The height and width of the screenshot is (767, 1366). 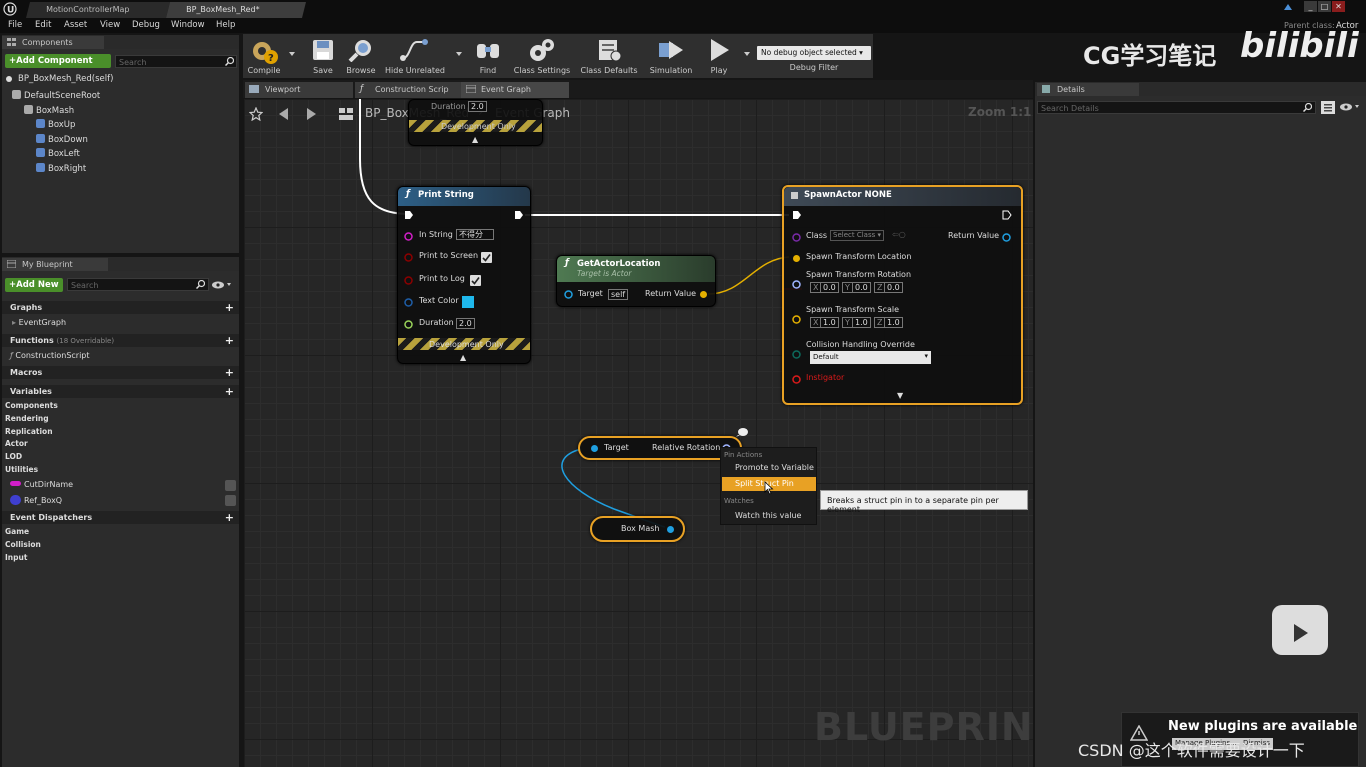 I want to click on class-settings-button: Class Settings, so click(x=542, y=56).